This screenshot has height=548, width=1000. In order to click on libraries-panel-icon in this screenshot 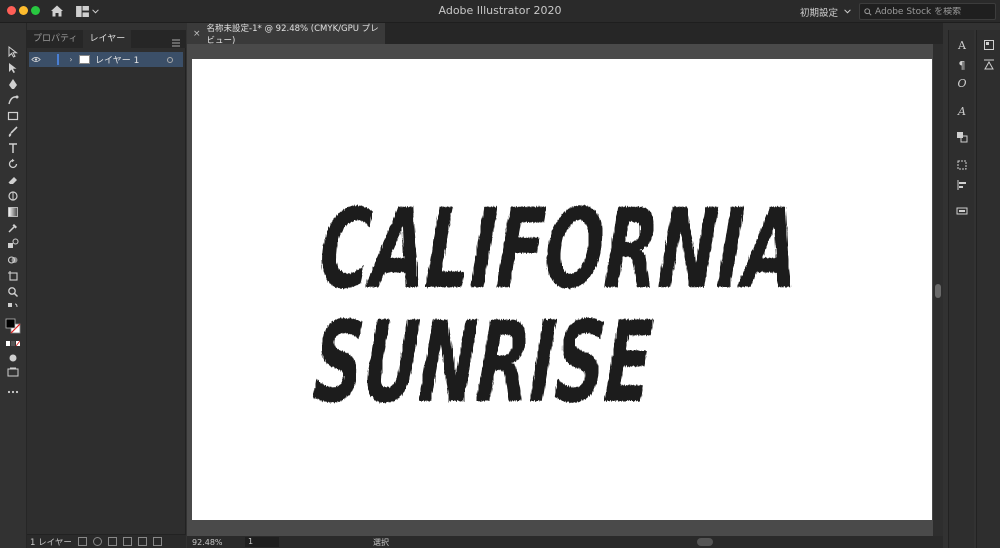, I will do `click(989, 45)`.